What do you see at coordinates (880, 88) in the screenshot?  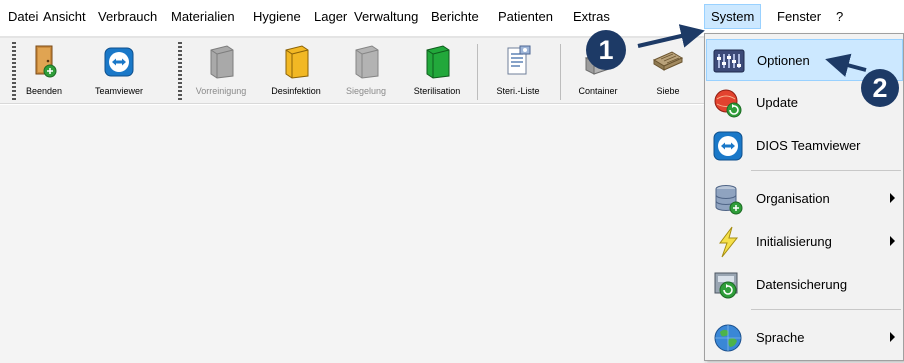 I see `callout-badge-2: 2` at bounding box center [880, 88].